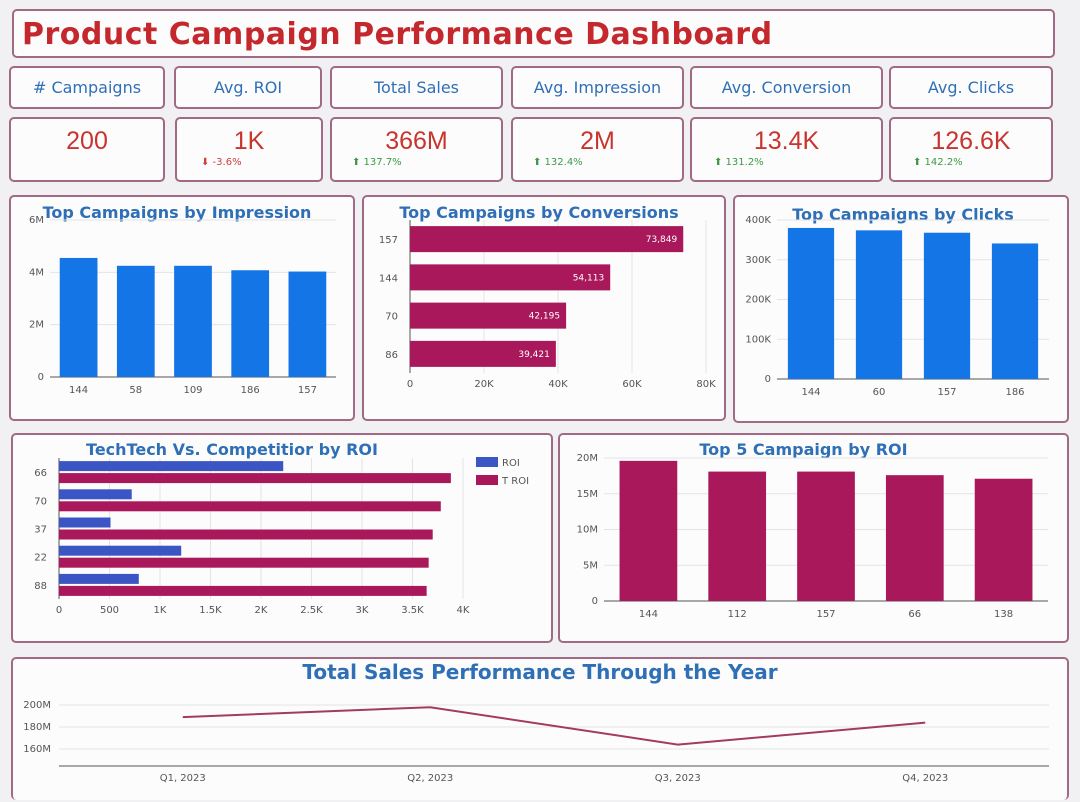 This screenshot has width=1080, height=802. What do you see at coordinates (87, 87) in the screenshot?
I see `kpi-label-campaigns: # Campaigns` at bounding box center [87, 87].